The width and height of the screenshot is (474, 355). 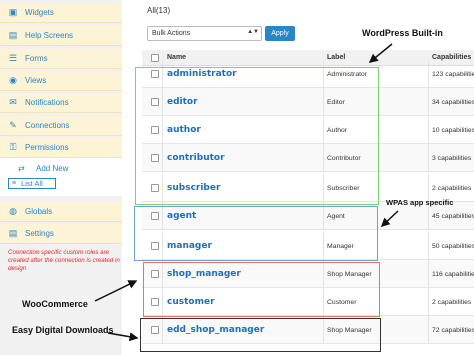 I want to click on role-capabilities: 72 capabilities, so click(x=453, y=330).